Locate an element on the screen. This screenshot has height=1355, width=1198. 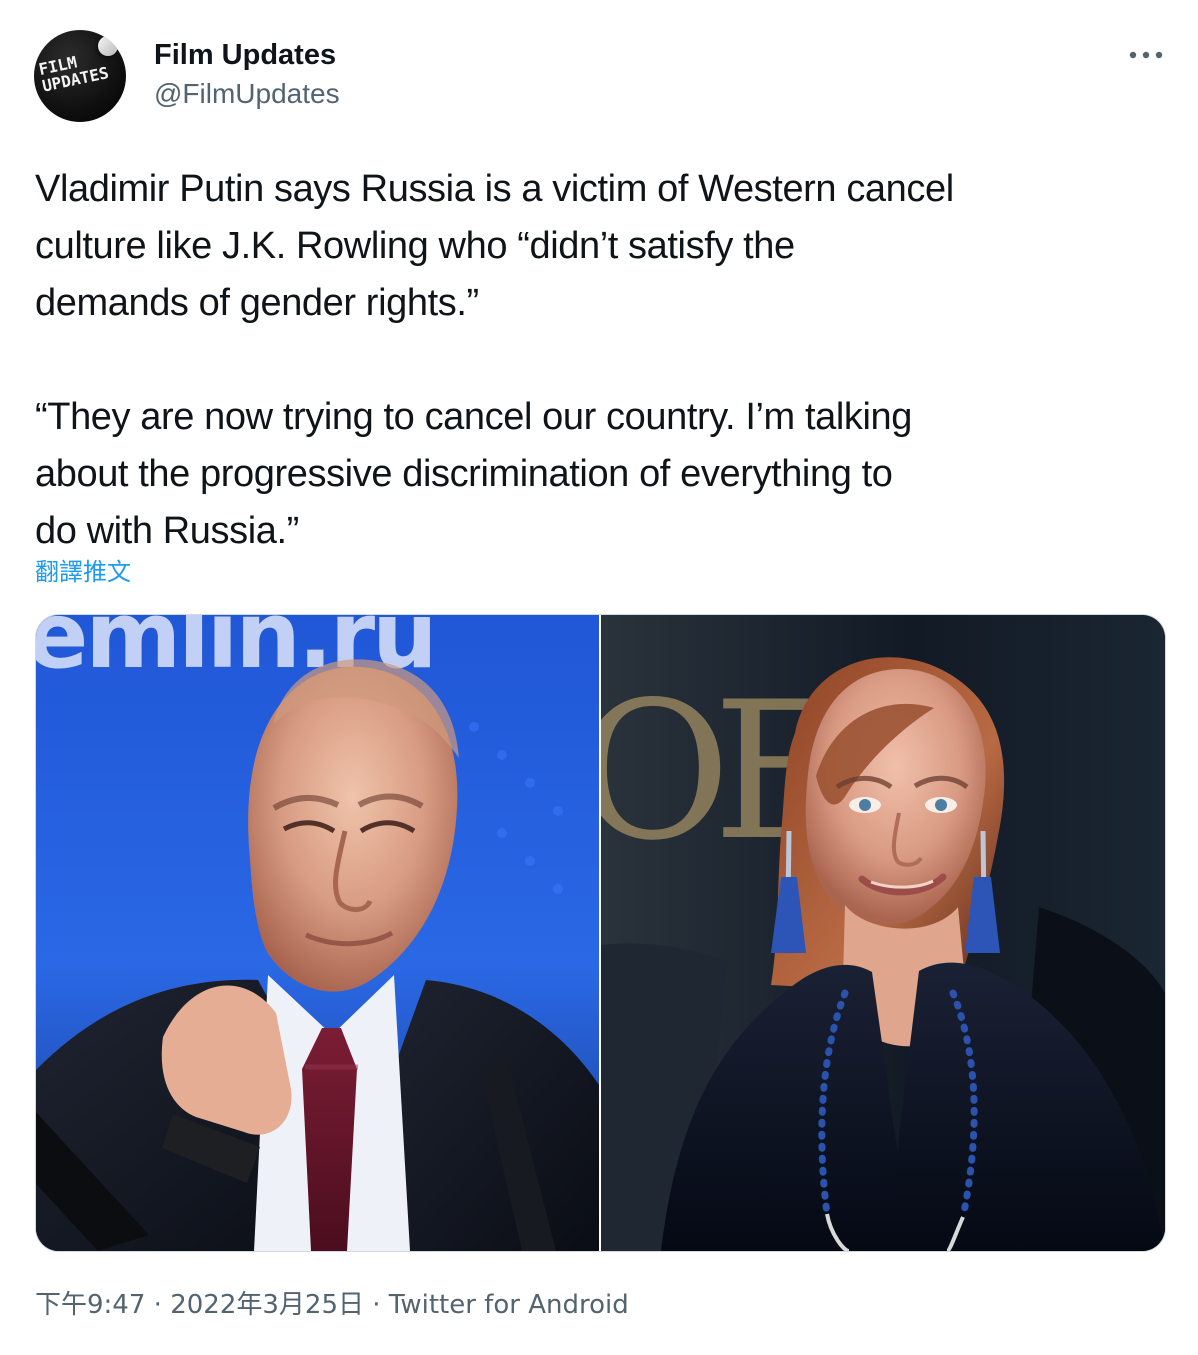
more-horizontal-icon is located at coordinates (1146, 55).